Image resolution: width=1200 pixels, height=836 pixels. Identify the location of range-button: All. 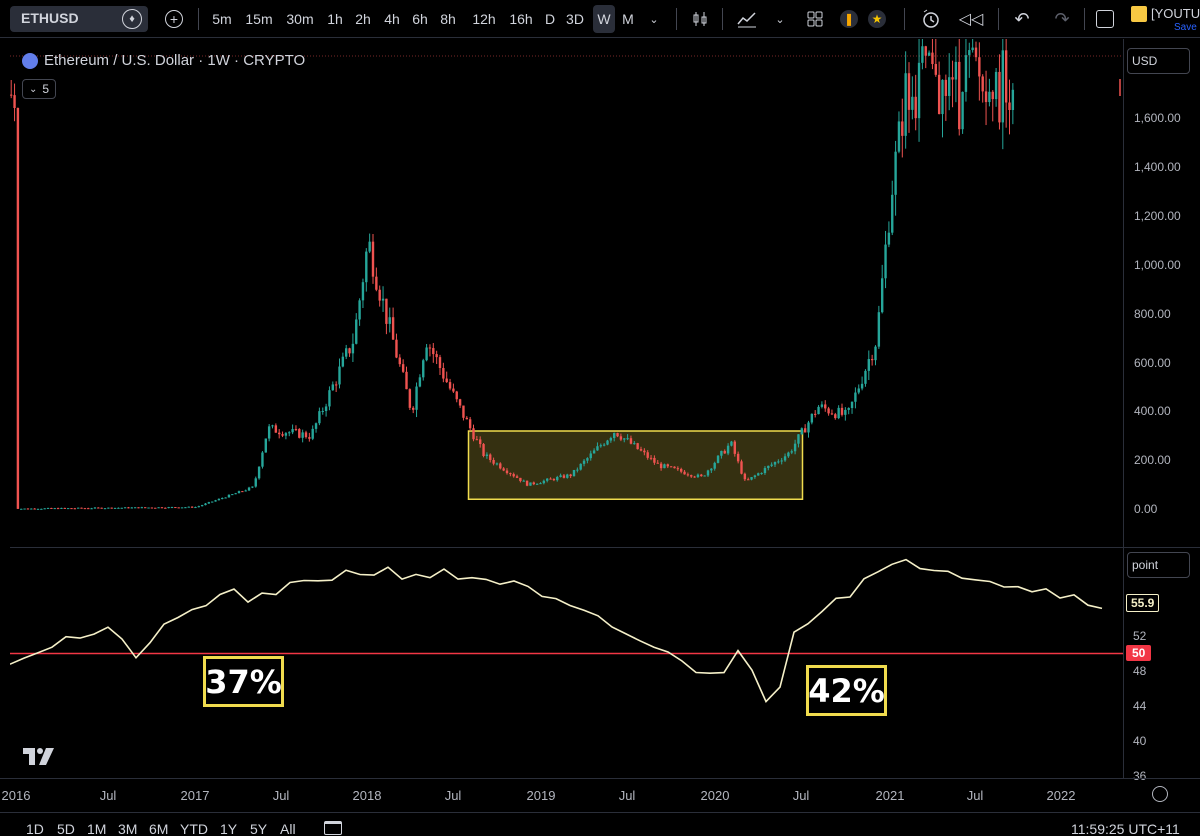
(288, 828).